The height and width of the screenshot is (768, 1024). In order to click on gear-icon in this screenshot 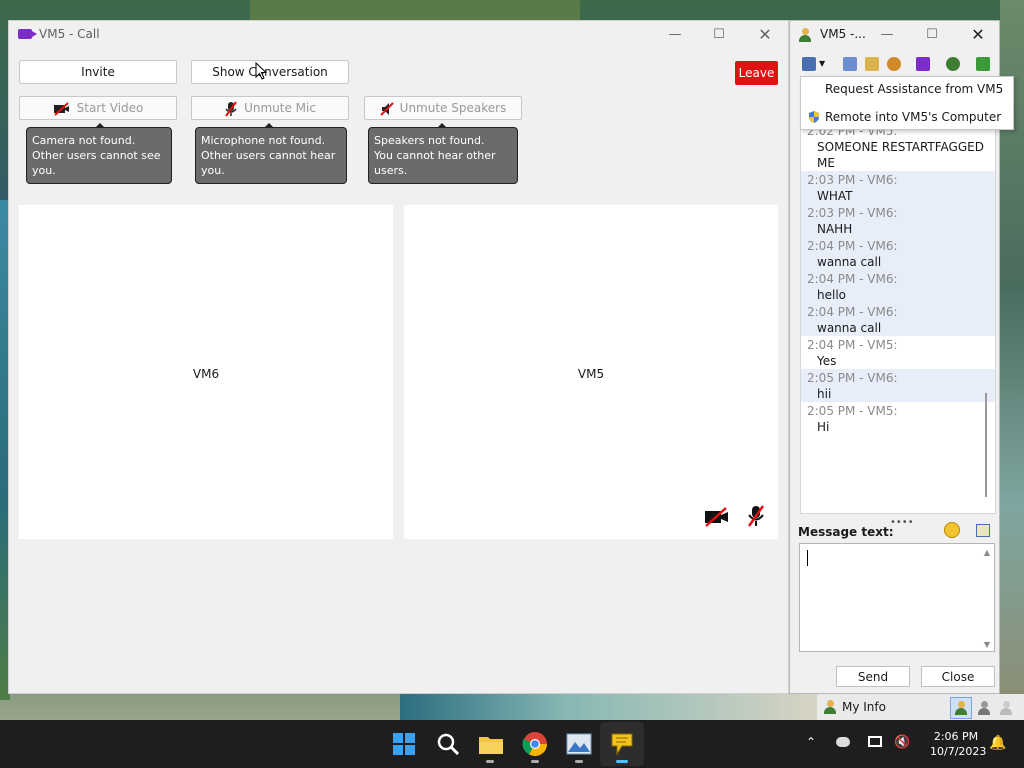, I will do `click(894, 64)`.